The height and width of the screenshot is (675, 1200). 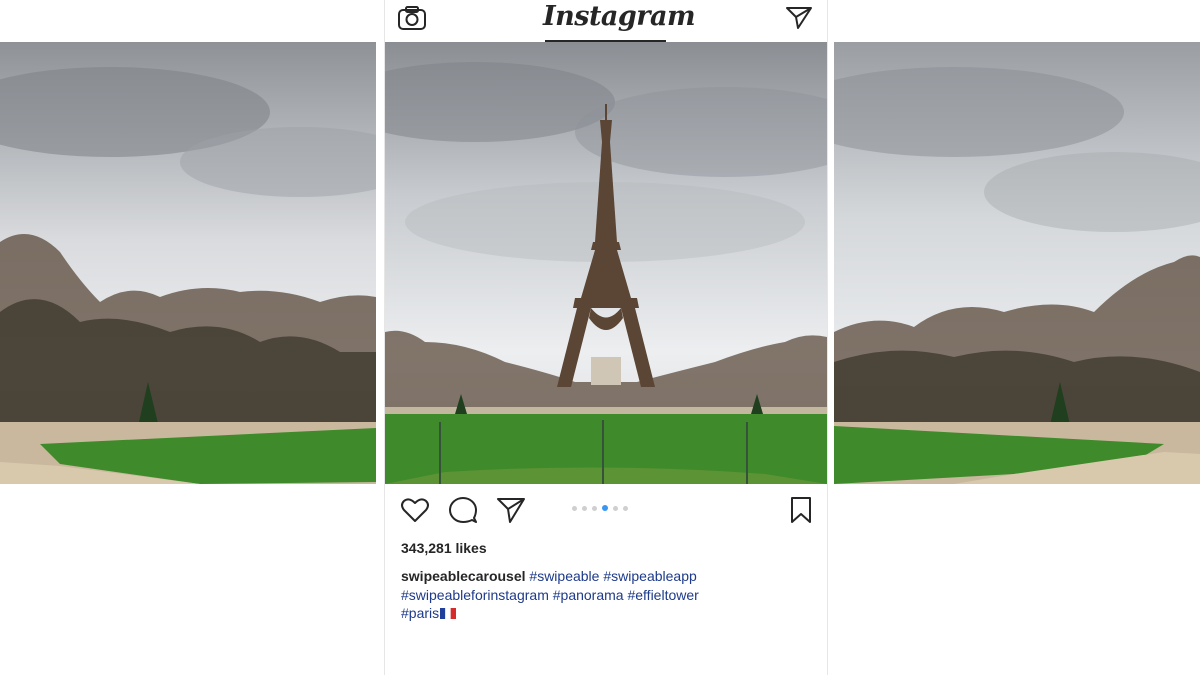 I want to click on bookmark-icon, so click(x=801, y=510).